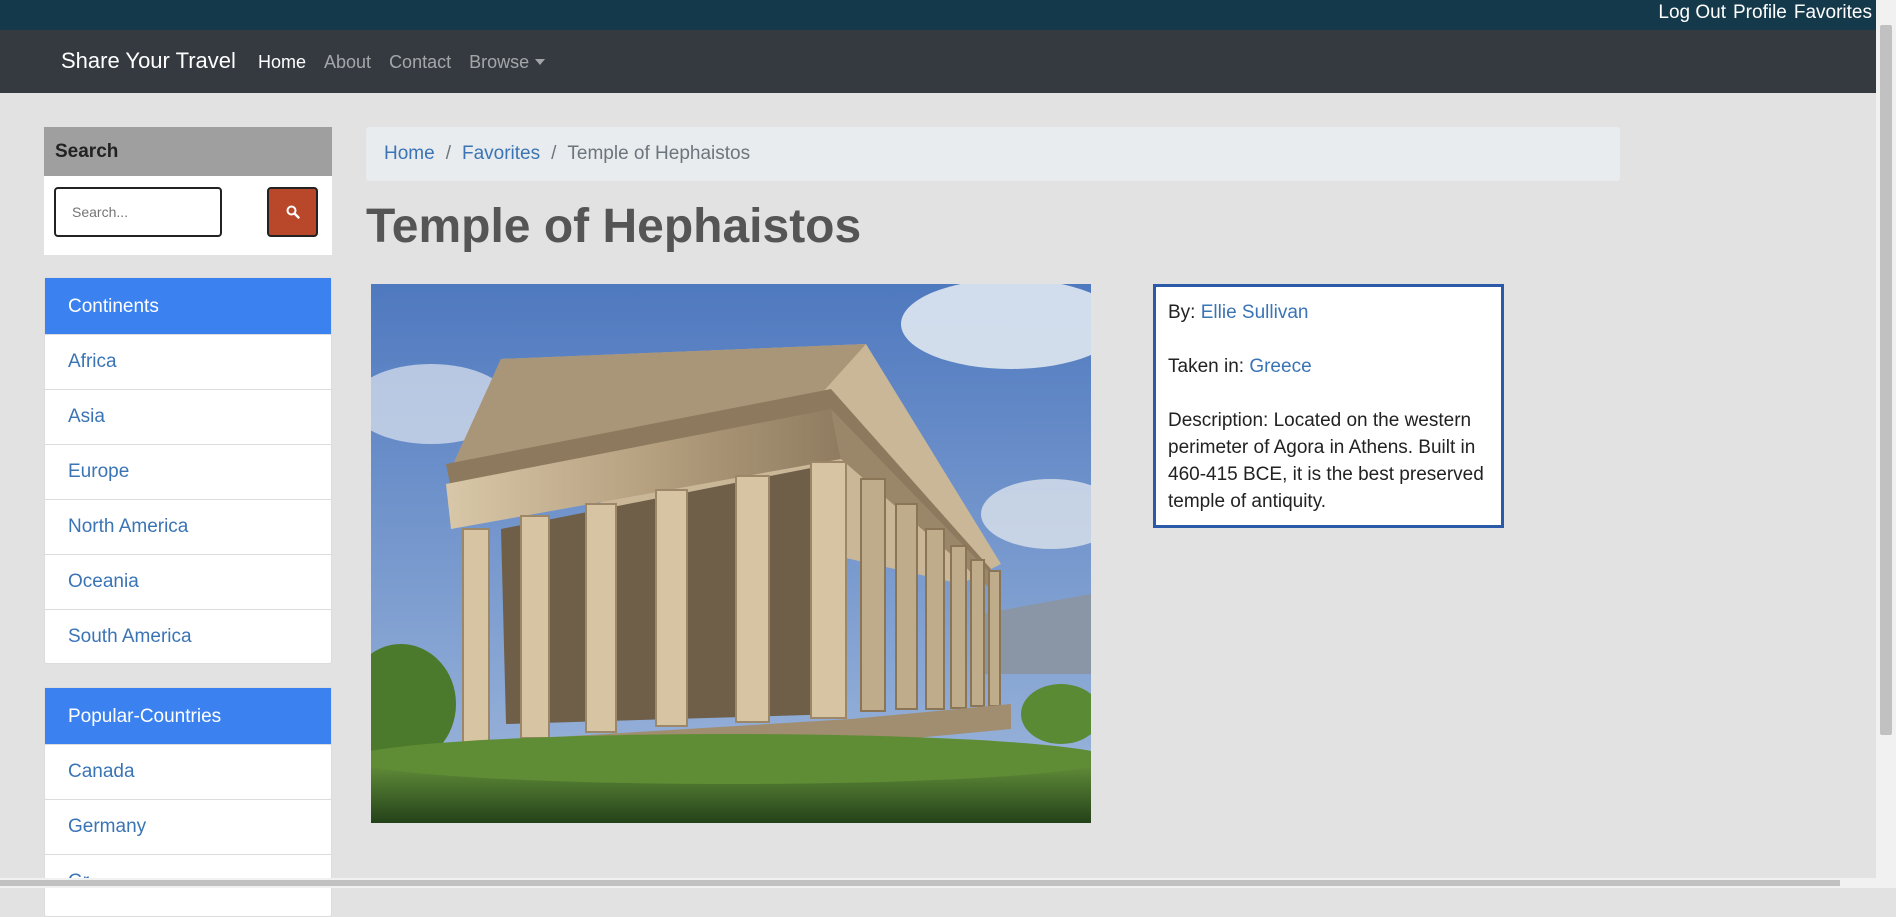  I want to click on country-item-germany: Germany, so click(188, 826).